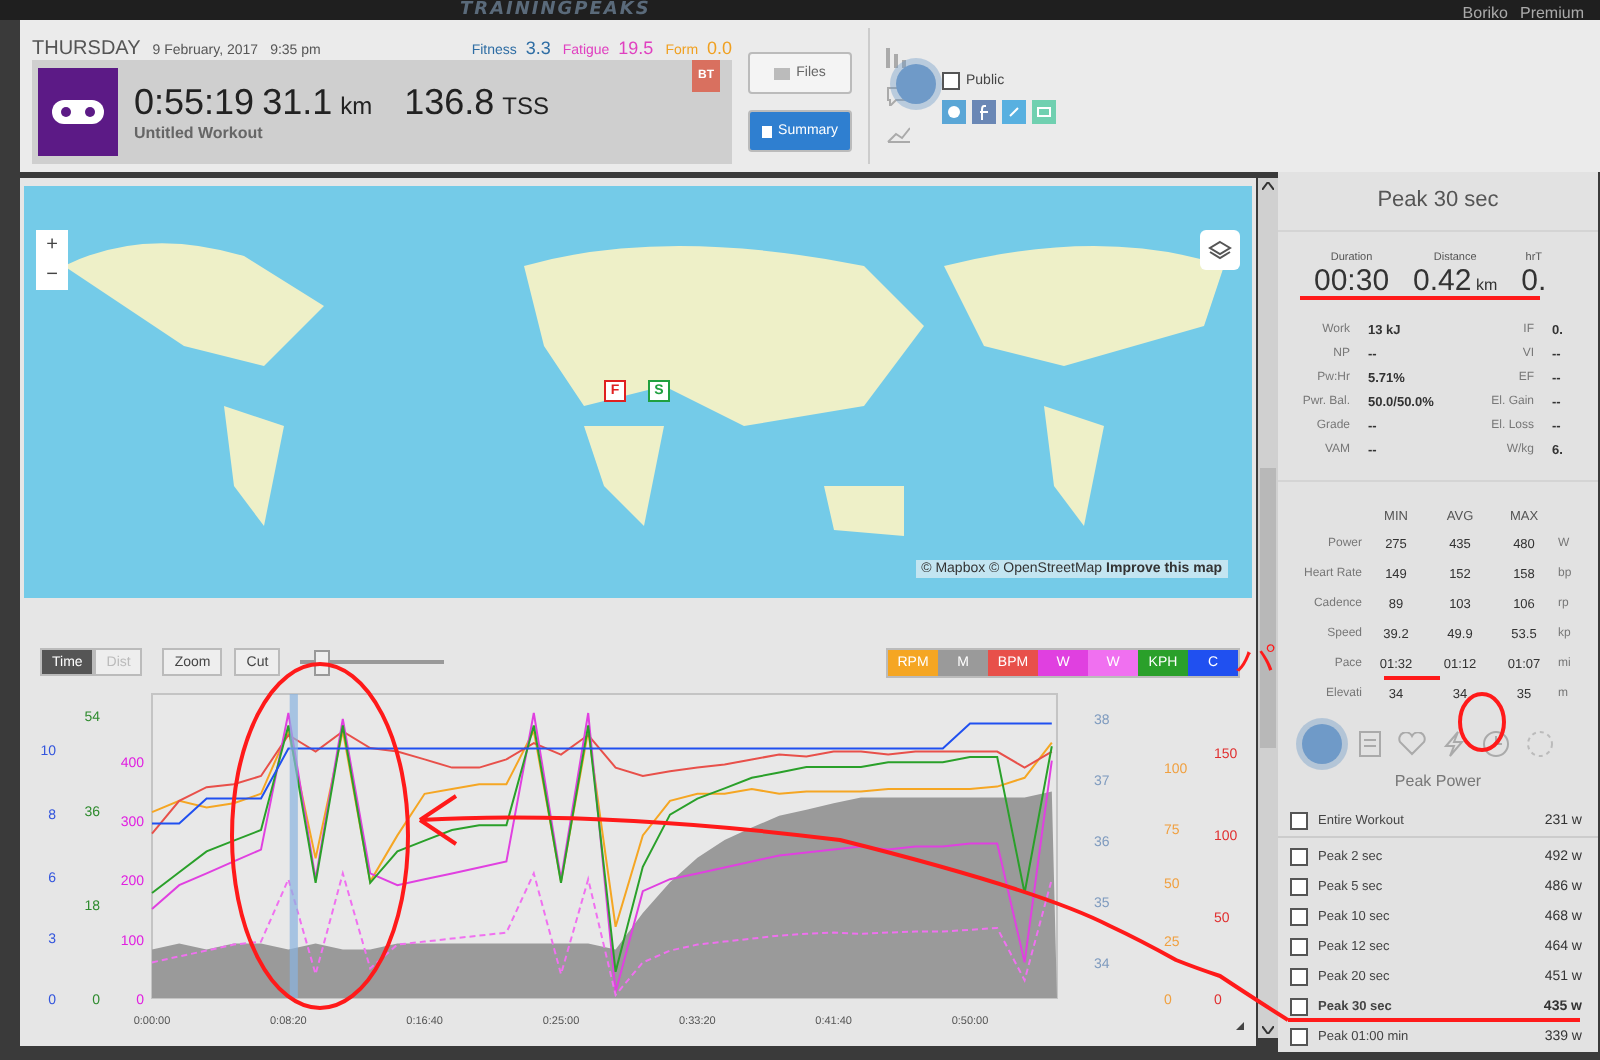  Describe the element at coordinates (555, 10) in the screenshot. I see `logo: TRAININGPEAKS` at that location.